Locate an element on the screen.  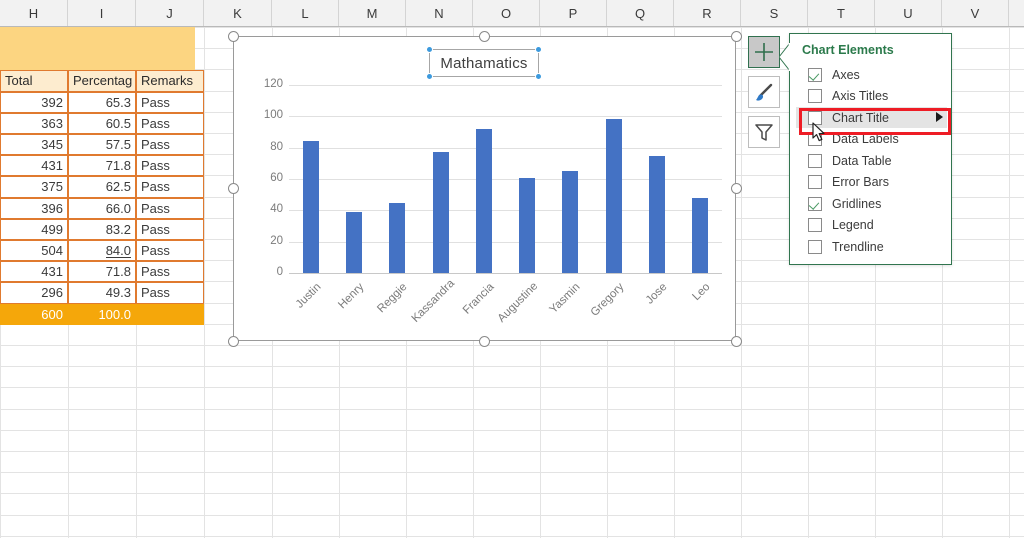
column-header-h: H is located at coordinates (34, 13).